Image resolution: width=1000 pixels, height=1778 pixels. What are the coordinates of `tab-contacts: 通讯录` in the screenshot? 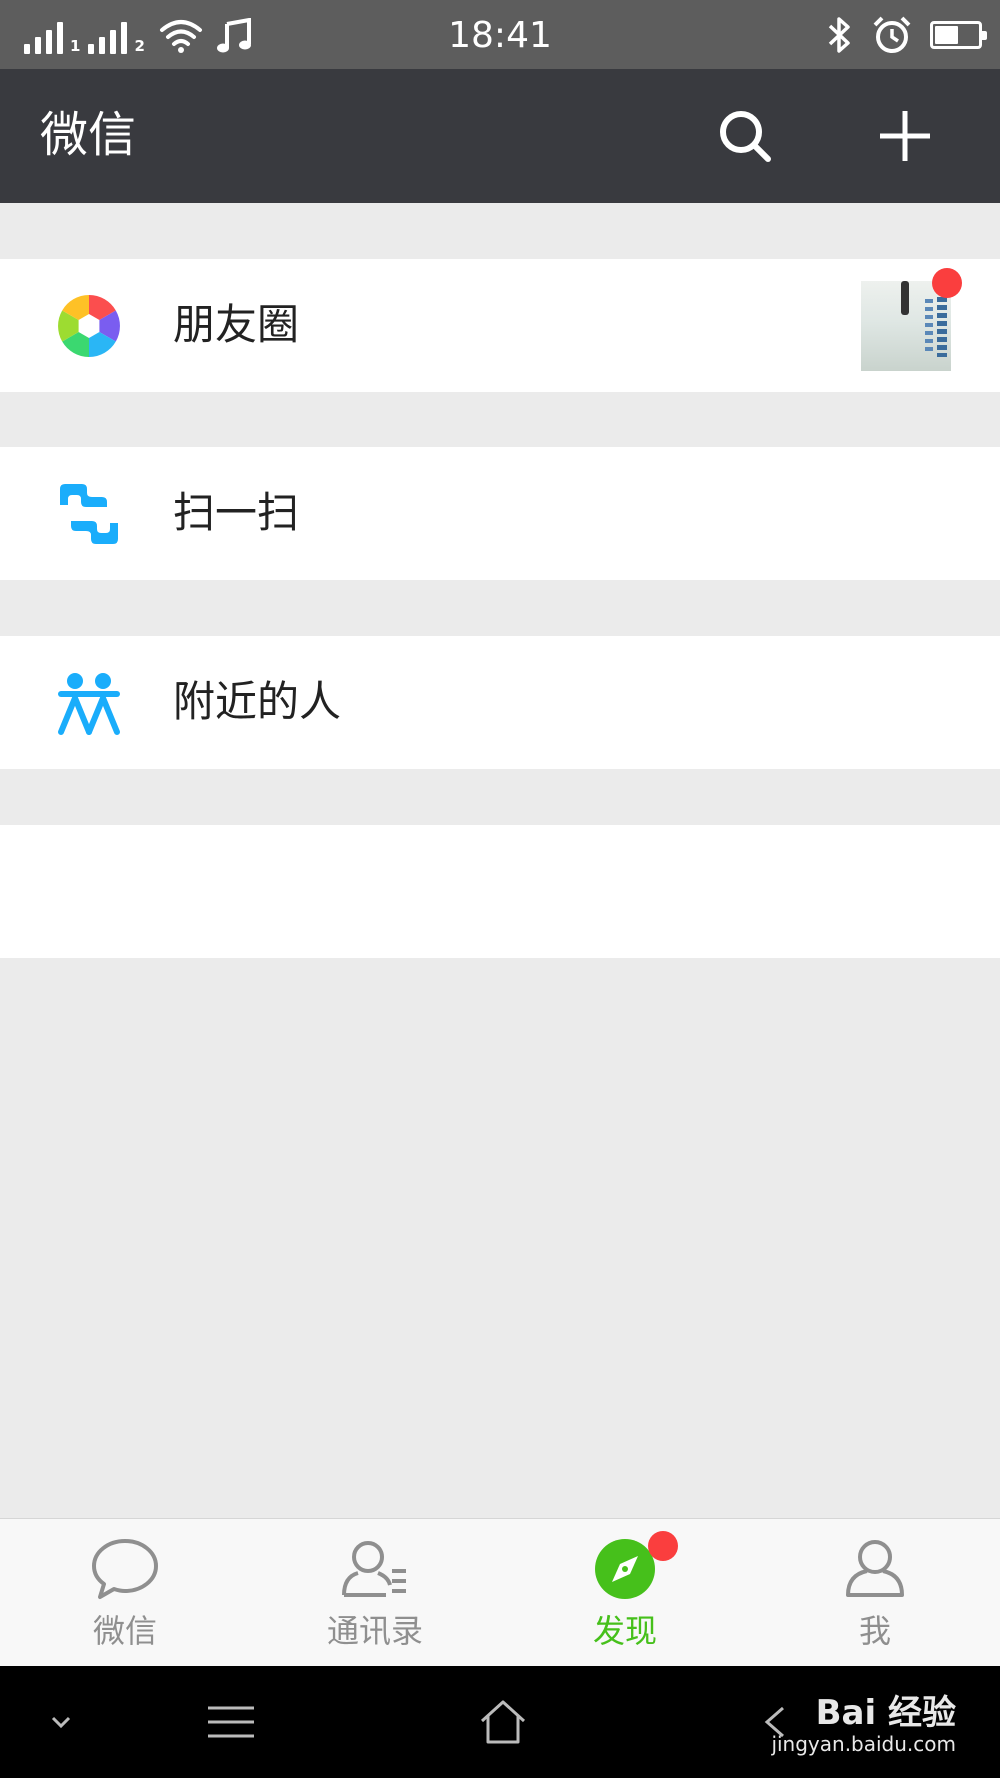 It's located at (375, 1593).